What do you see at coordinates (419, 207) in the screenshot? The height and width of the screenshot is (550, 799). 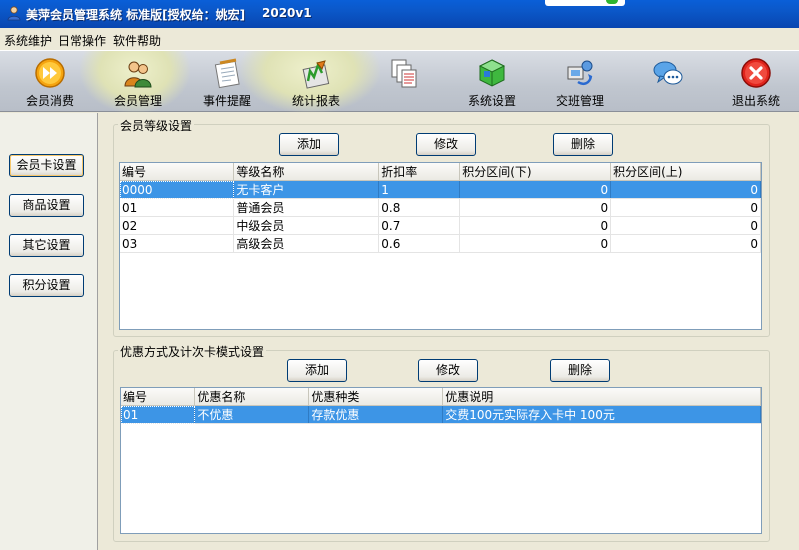 I see `table-cell: 0.8` at bounding box center [419, 207].